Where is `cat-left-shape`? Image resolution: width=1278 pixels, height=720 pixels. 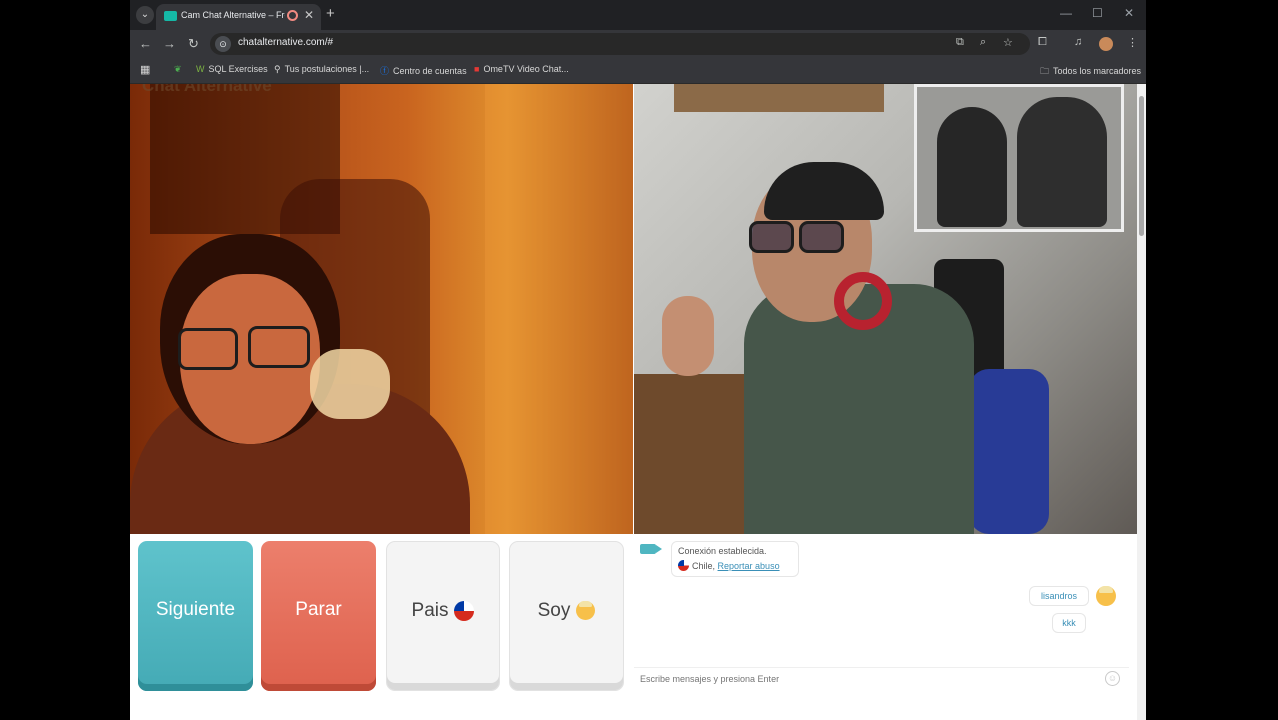 cat-left-shape is located at coordinates (972, 167).